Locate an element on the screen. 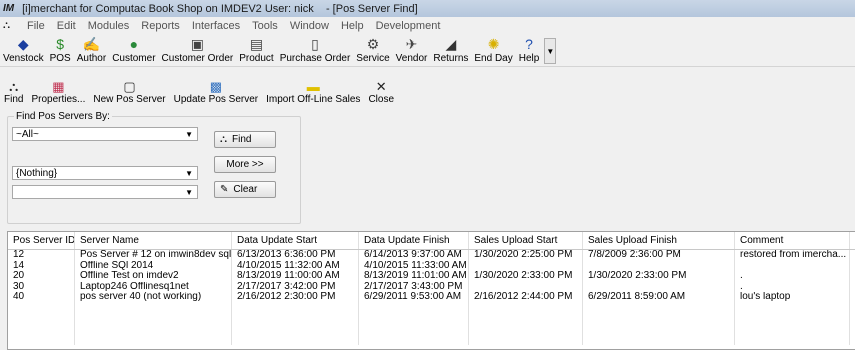  filter-combo-value: ▼ is located at coordinates (105, 192).